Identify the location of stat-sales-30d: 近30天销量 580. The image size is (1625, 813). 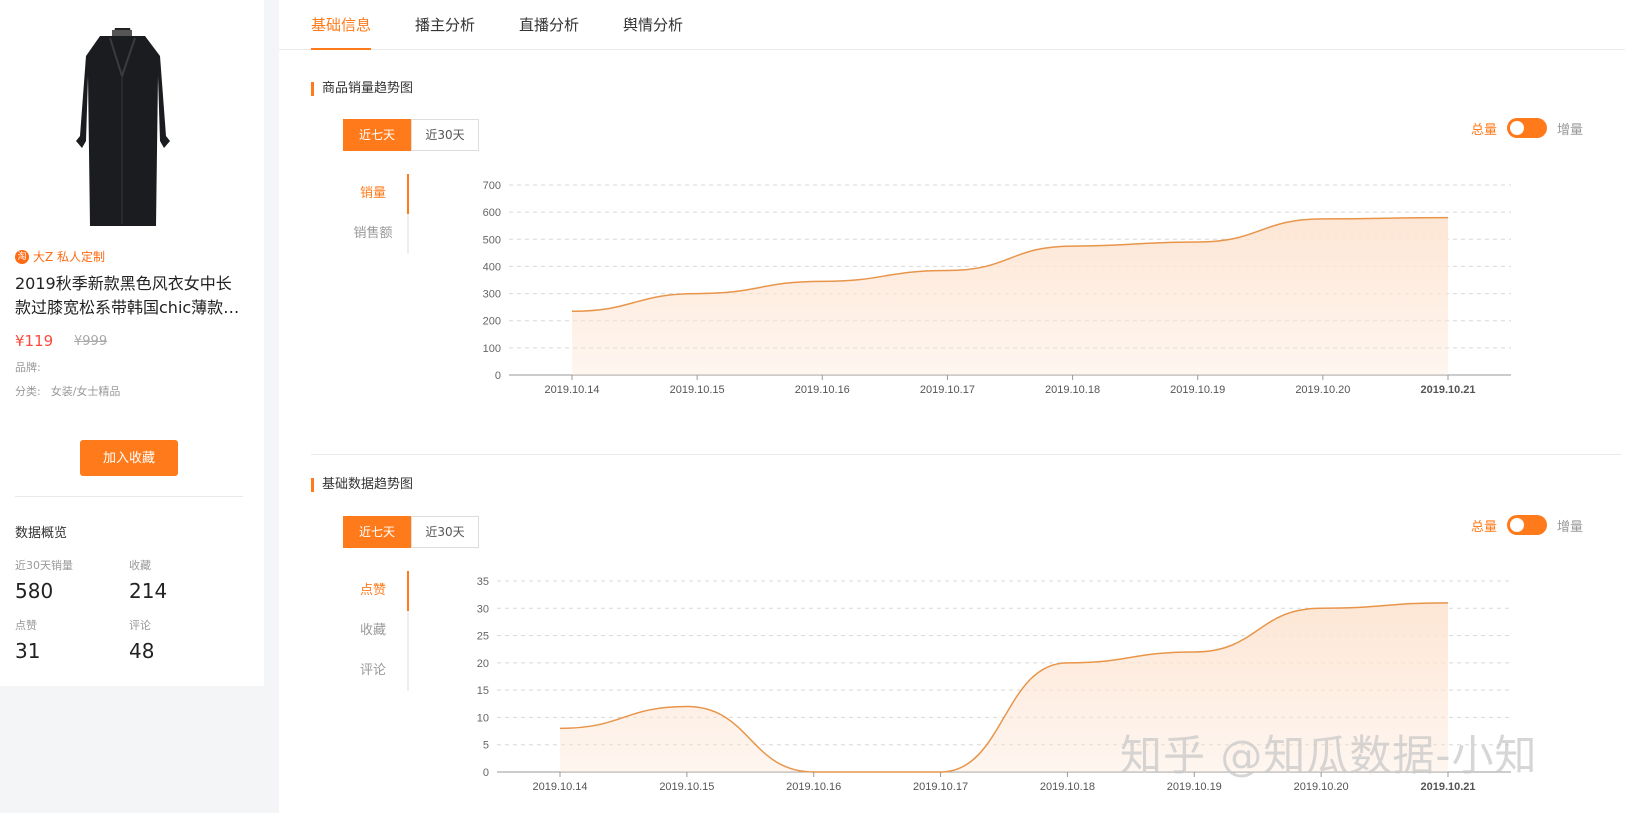
(44, 580).